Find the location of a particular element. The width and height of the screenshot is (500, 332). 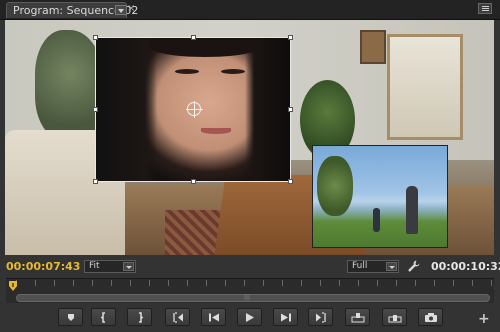

play-button is located at coordinates (249, 317).